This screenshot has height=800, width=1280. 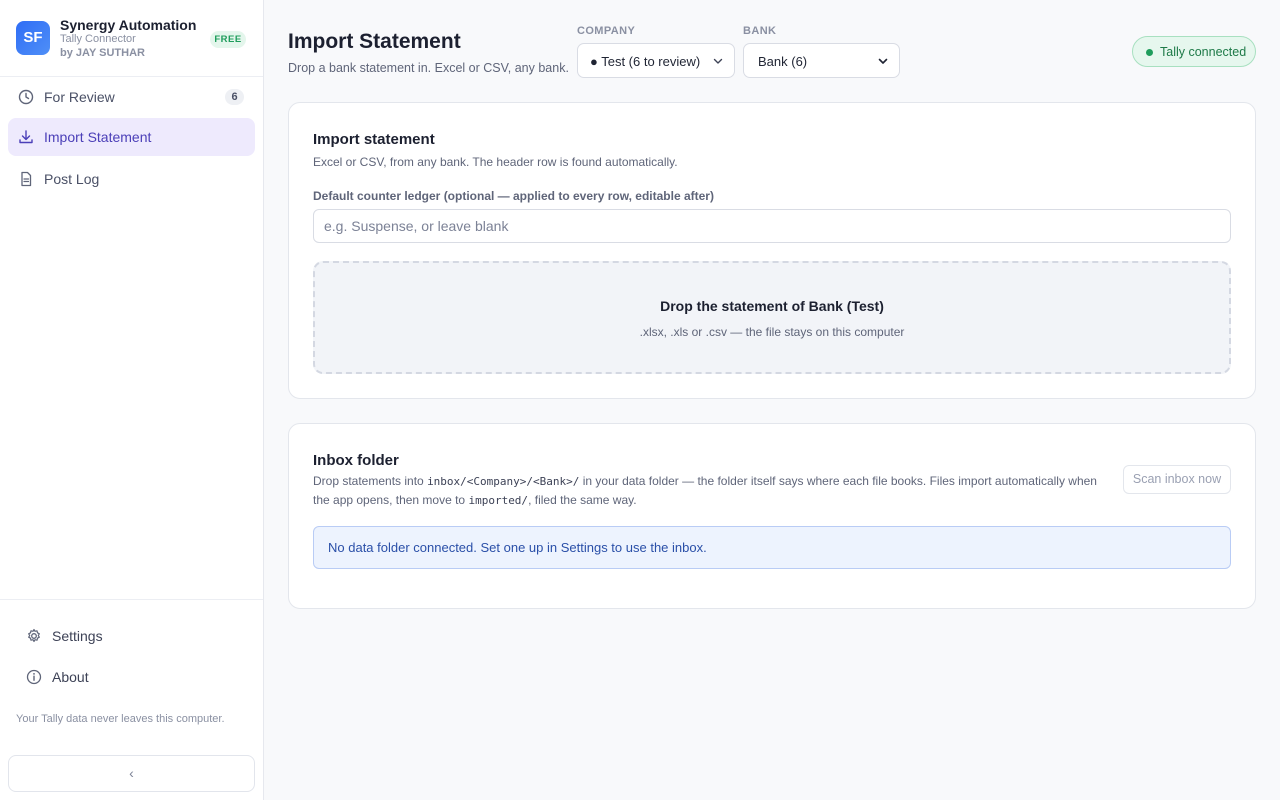 What do you see at coordinates (606, 31) in the screenshot?
I see `company-label: COMPANY` at bounding box center [606, 31].